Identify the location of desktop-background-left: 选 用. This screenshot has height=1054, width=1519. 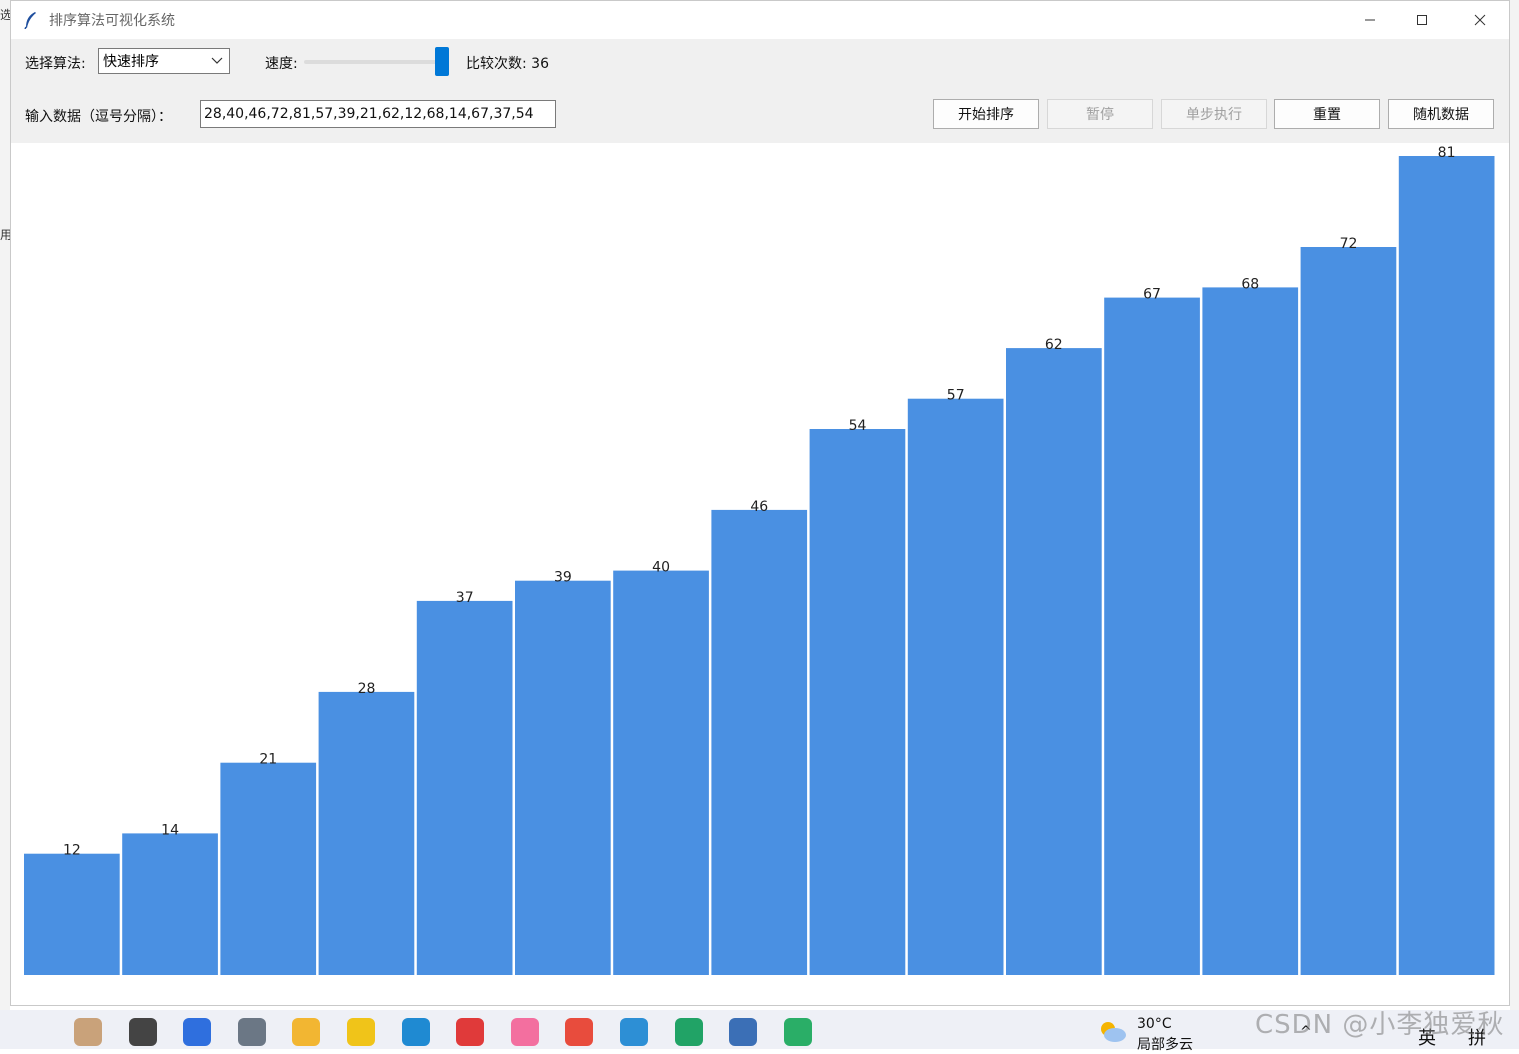
(6, 505).